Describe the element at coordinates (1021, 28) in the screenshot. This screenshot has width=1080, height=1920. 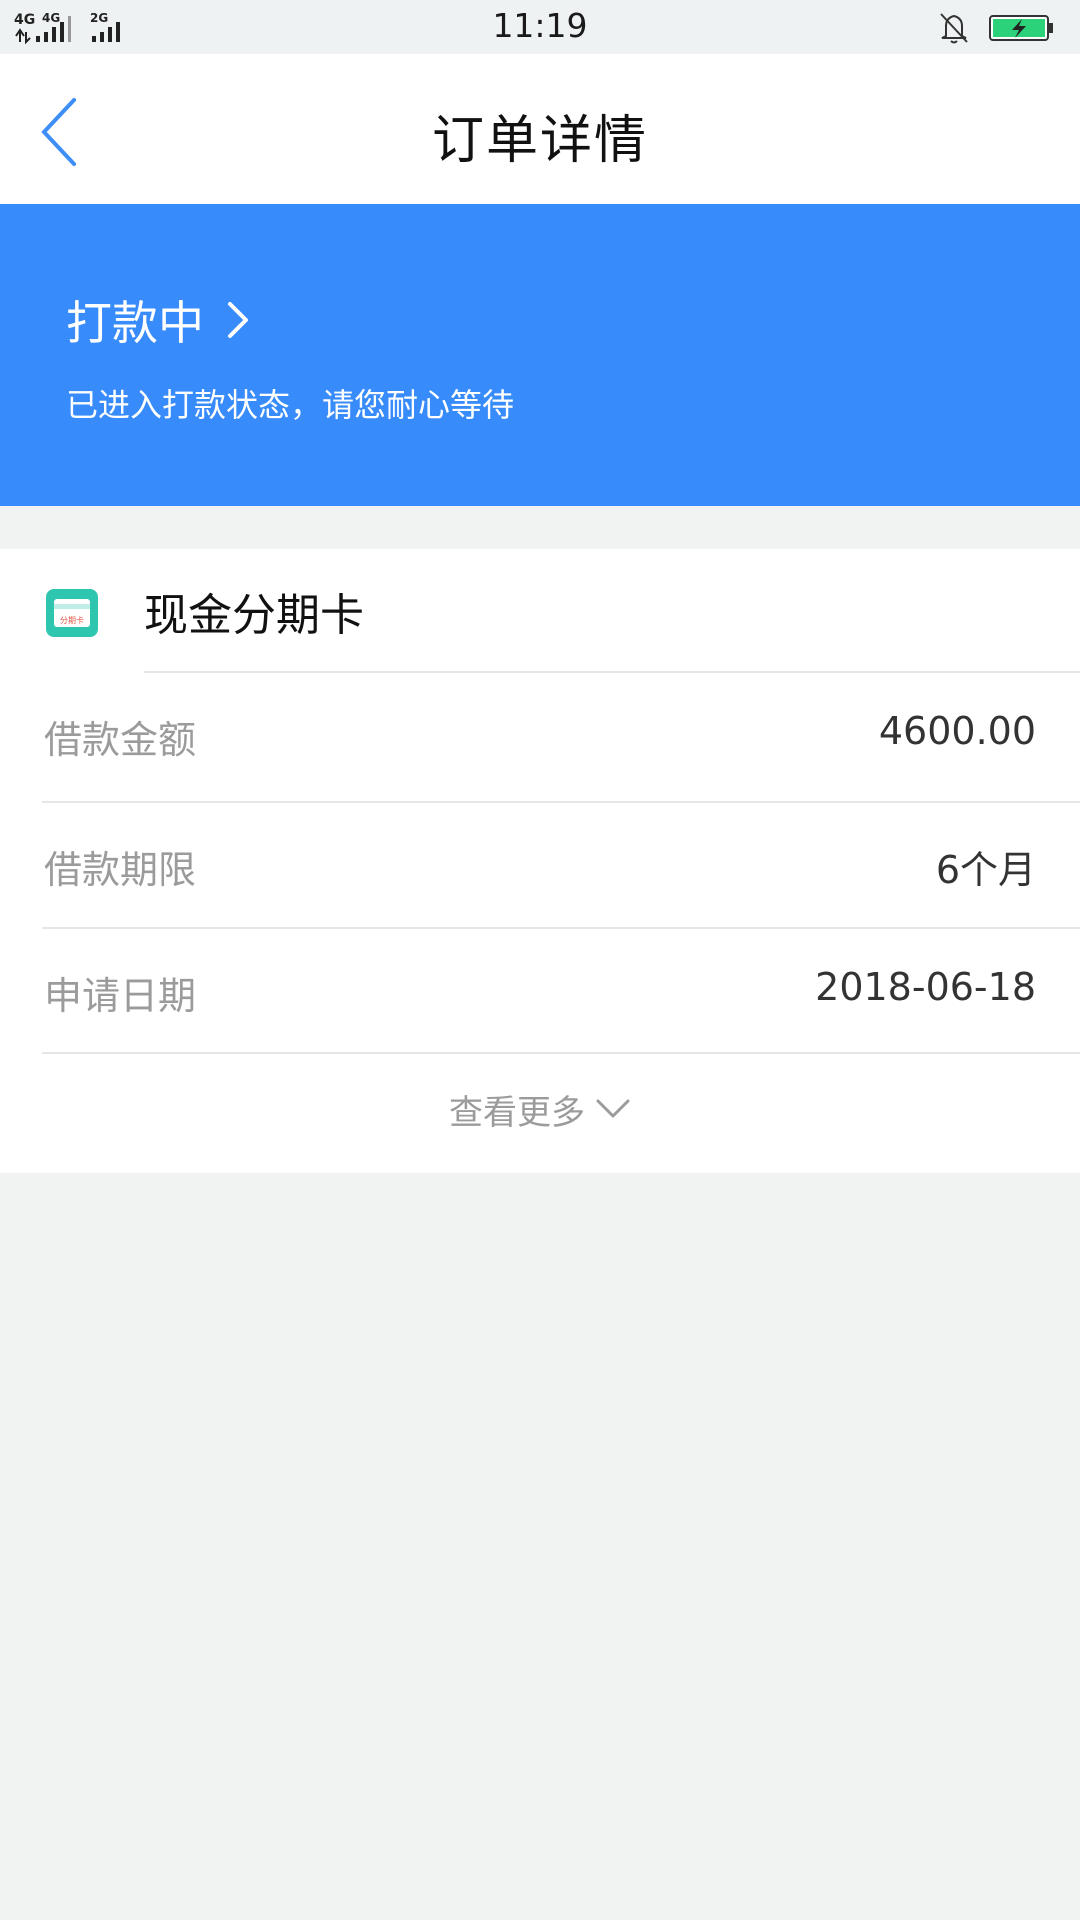
I see `battery-icon` at that location.